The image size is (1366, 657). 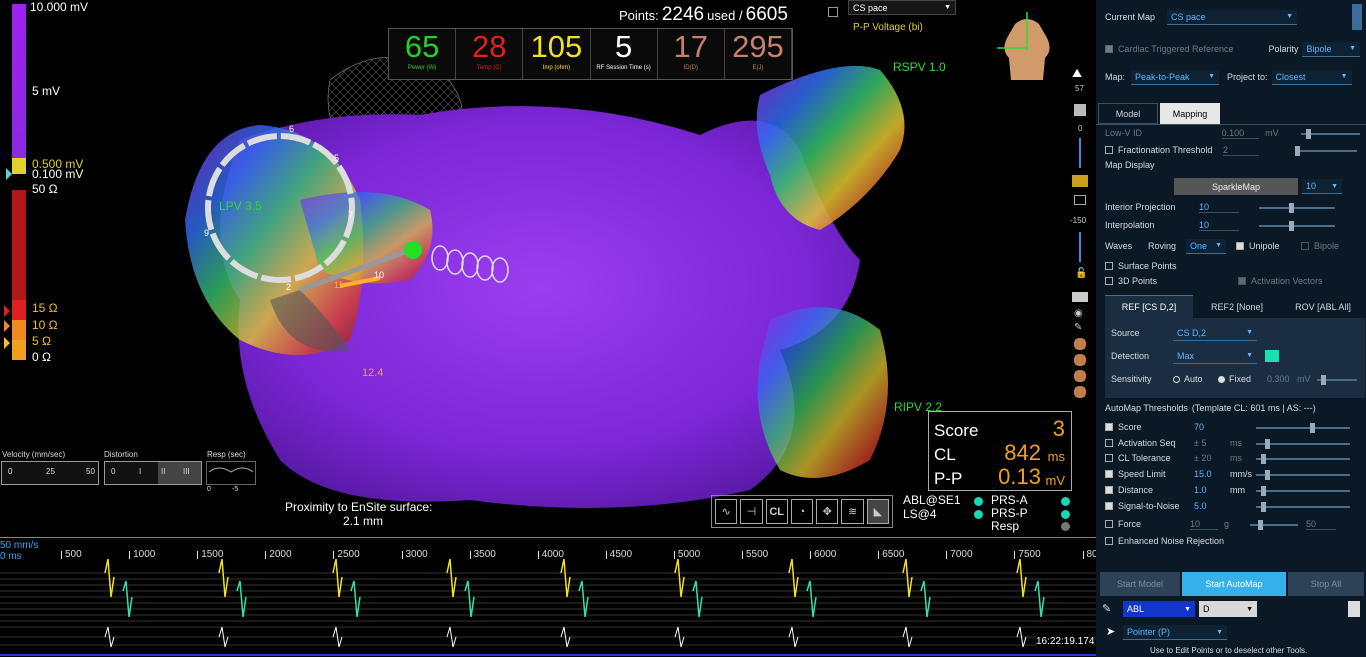 What do you see at coordinates (1334, 186) in the screenshot?
I see `chevron-down-icon: ▼` at bounding box center [1334, 186].